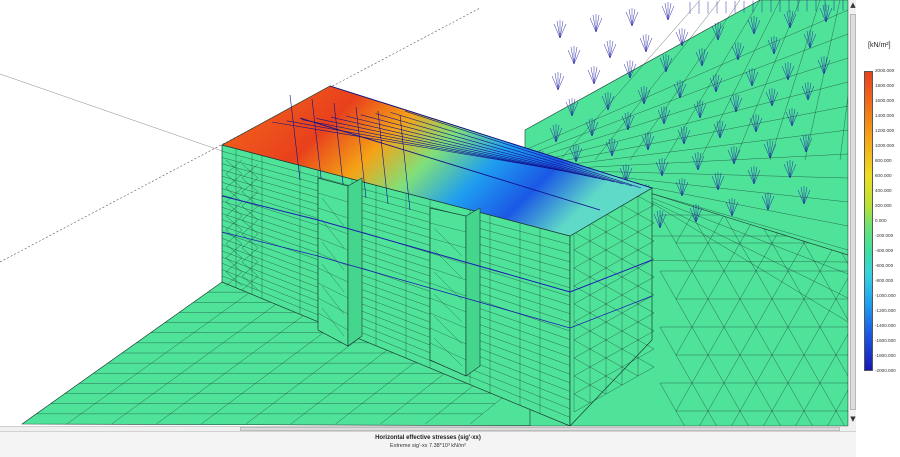 This screenshot has width=900, height=457. Describe the element at coordinates (885, 310) in the screenshot. I see `legend-tick: -1200.000` at that location.